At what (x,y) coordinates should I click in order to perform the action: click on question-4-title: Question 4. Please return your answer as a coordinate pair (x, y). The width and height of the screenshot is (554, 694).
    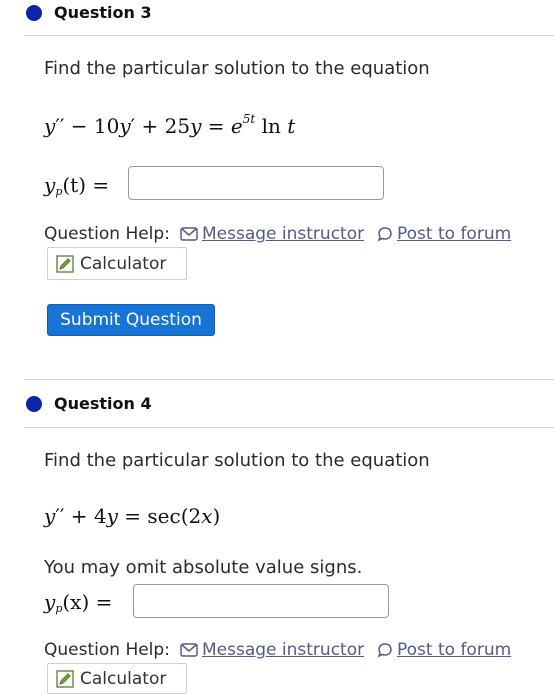
    Looking at the image, I should click on (103, 403).